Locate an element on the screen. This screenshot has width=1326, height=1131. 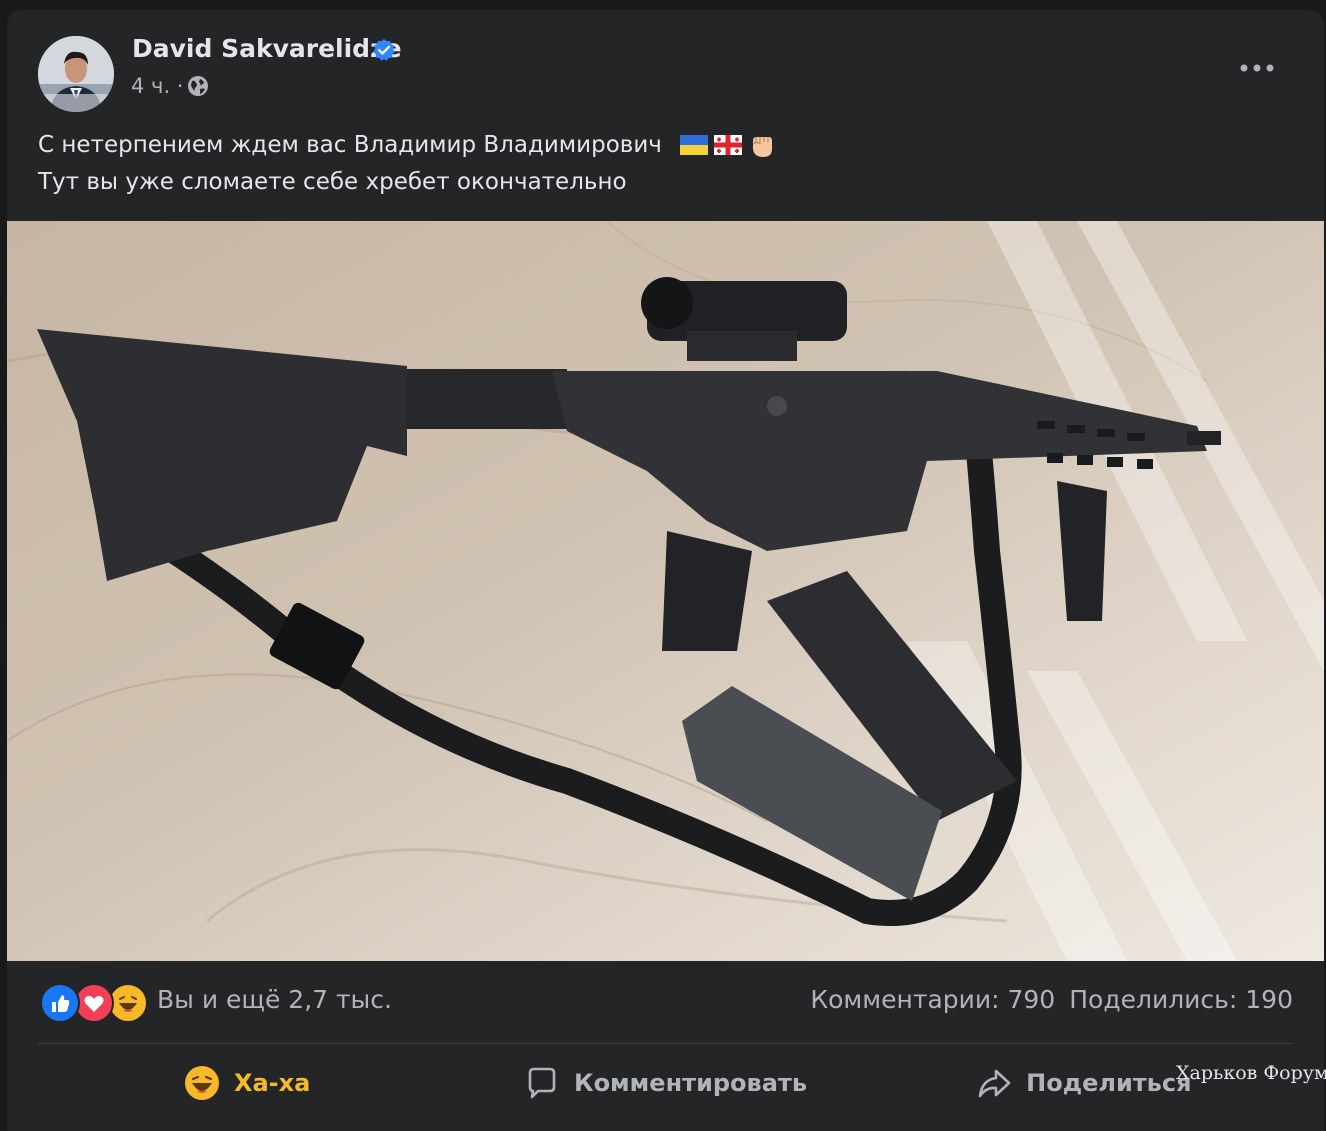
reaction-icons is located at coordinates (94, 1003).